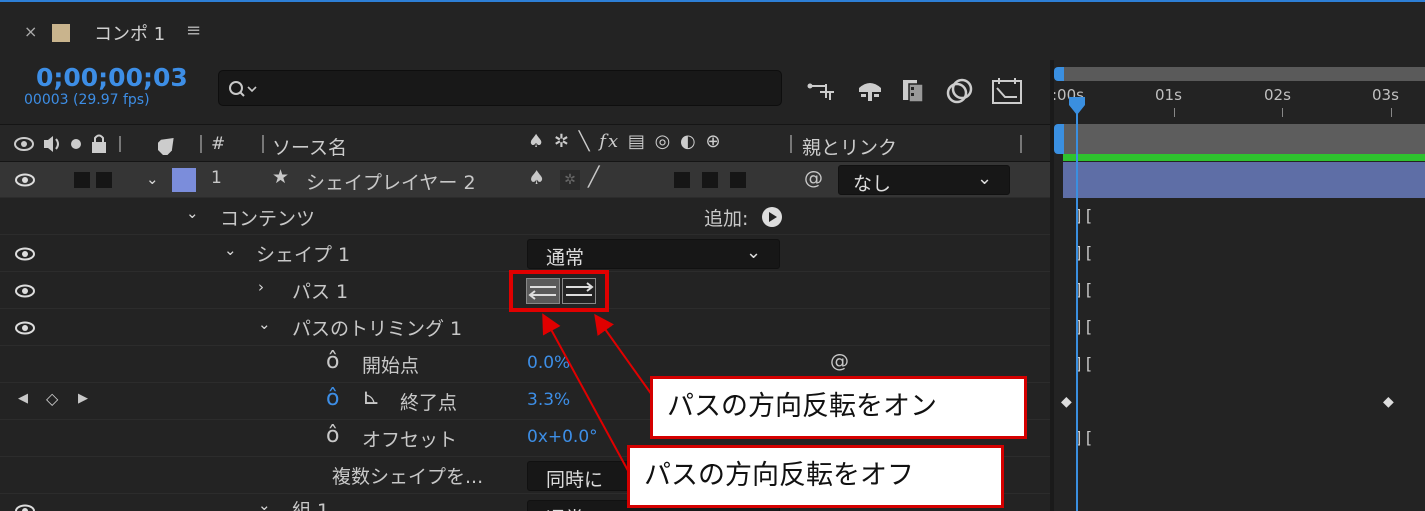  Describe the element at coordinates (82, 180) in the screenshot. I see `solo-switch` at that location.